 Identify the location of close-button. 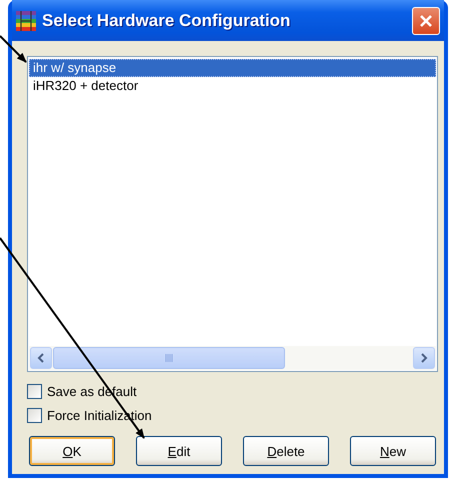
(426, 20).